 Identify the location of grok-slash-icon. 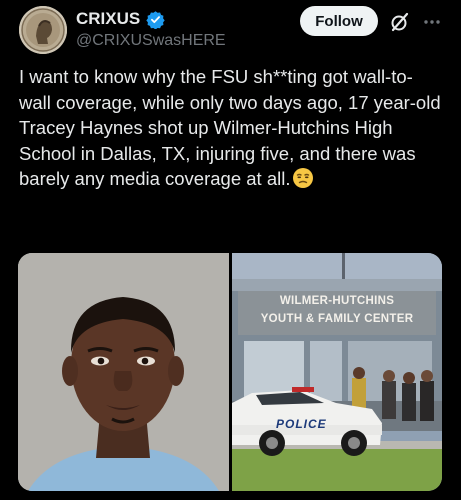
(400, 22).